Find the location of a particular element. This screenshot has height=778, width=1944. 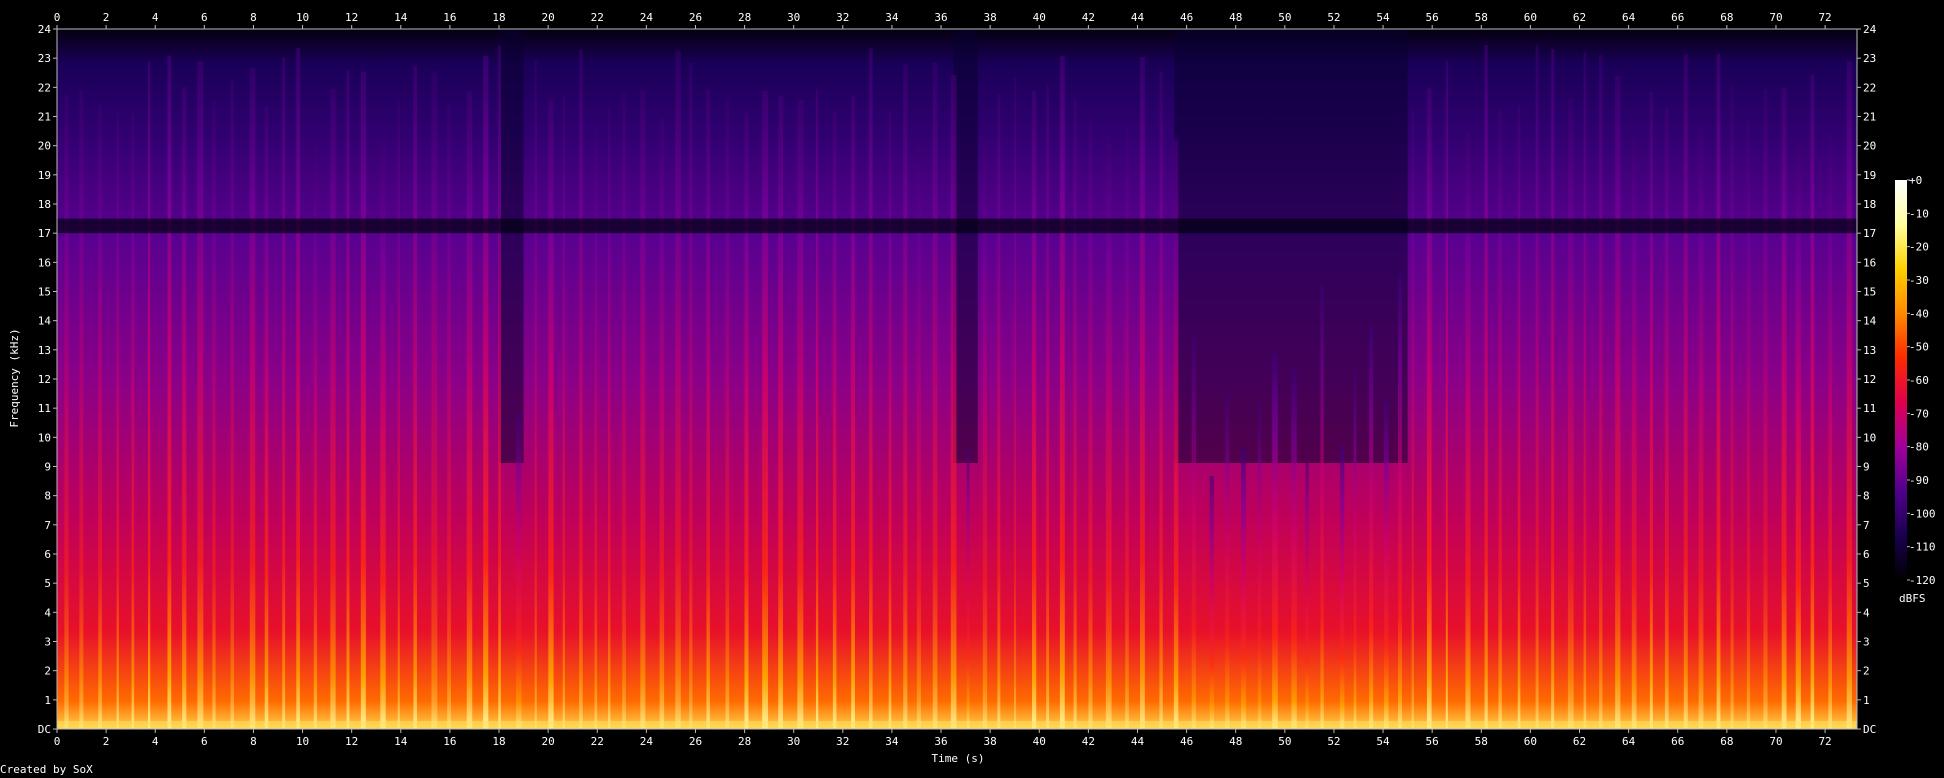

colorbar-tick-label: -50 is located at coordinates (1919, 347).